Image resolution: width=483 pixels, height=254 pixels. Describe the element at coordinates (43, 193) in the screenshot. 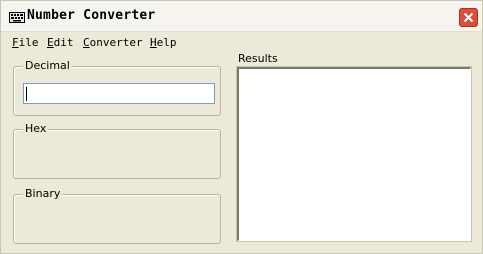

I see `binary-group-label: Binary` at that location.